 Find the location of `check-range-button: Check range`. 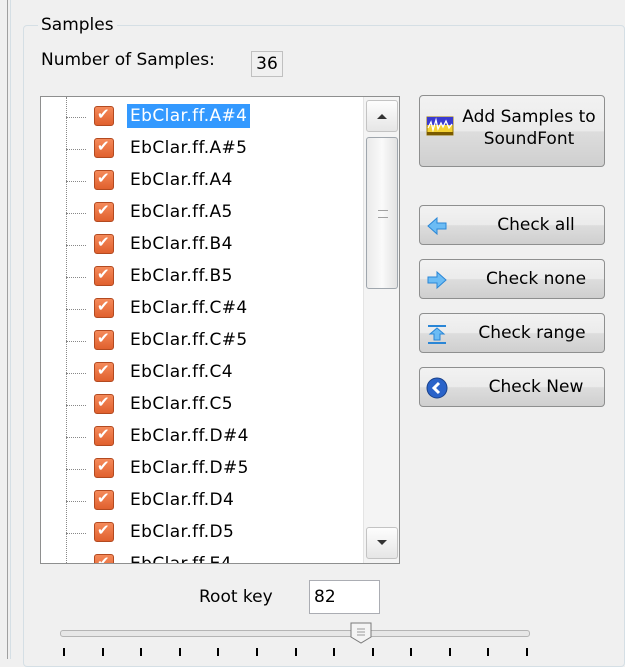

check-range-button: Check range is located at coordinates (512, 333).